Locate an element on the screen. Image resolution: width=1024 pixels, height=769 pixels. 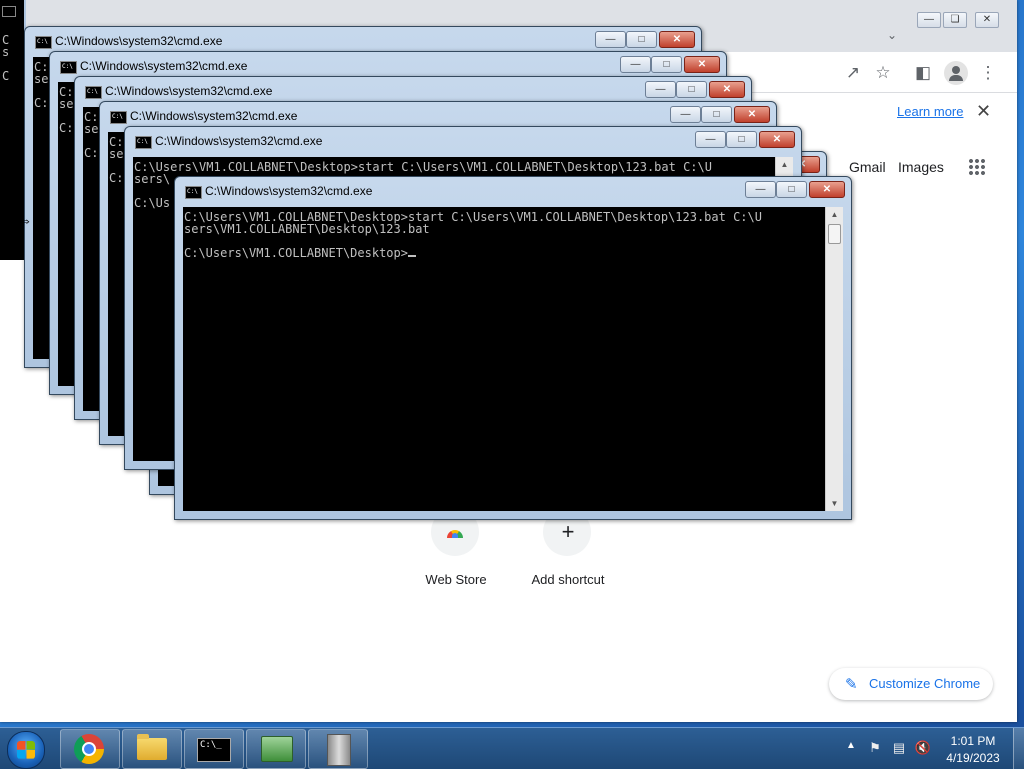
learn-more-link: Learn more is located at coordinates (930, 111).